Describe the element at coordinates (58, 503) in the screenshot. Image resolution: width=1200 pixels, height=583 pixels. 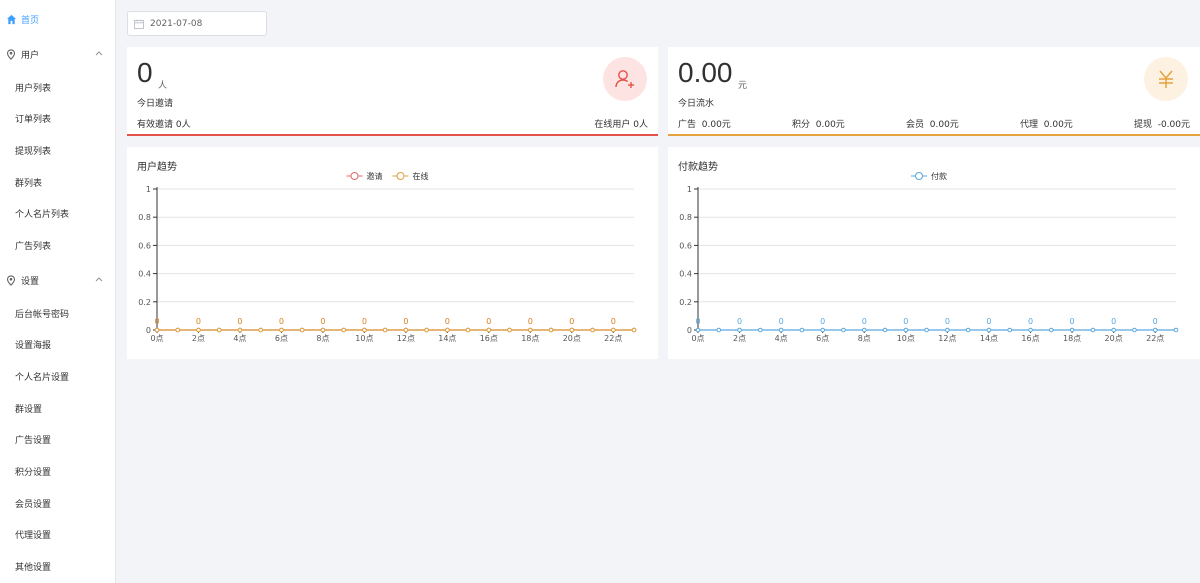
I see `sidebar-item: 会员设置` at that location.